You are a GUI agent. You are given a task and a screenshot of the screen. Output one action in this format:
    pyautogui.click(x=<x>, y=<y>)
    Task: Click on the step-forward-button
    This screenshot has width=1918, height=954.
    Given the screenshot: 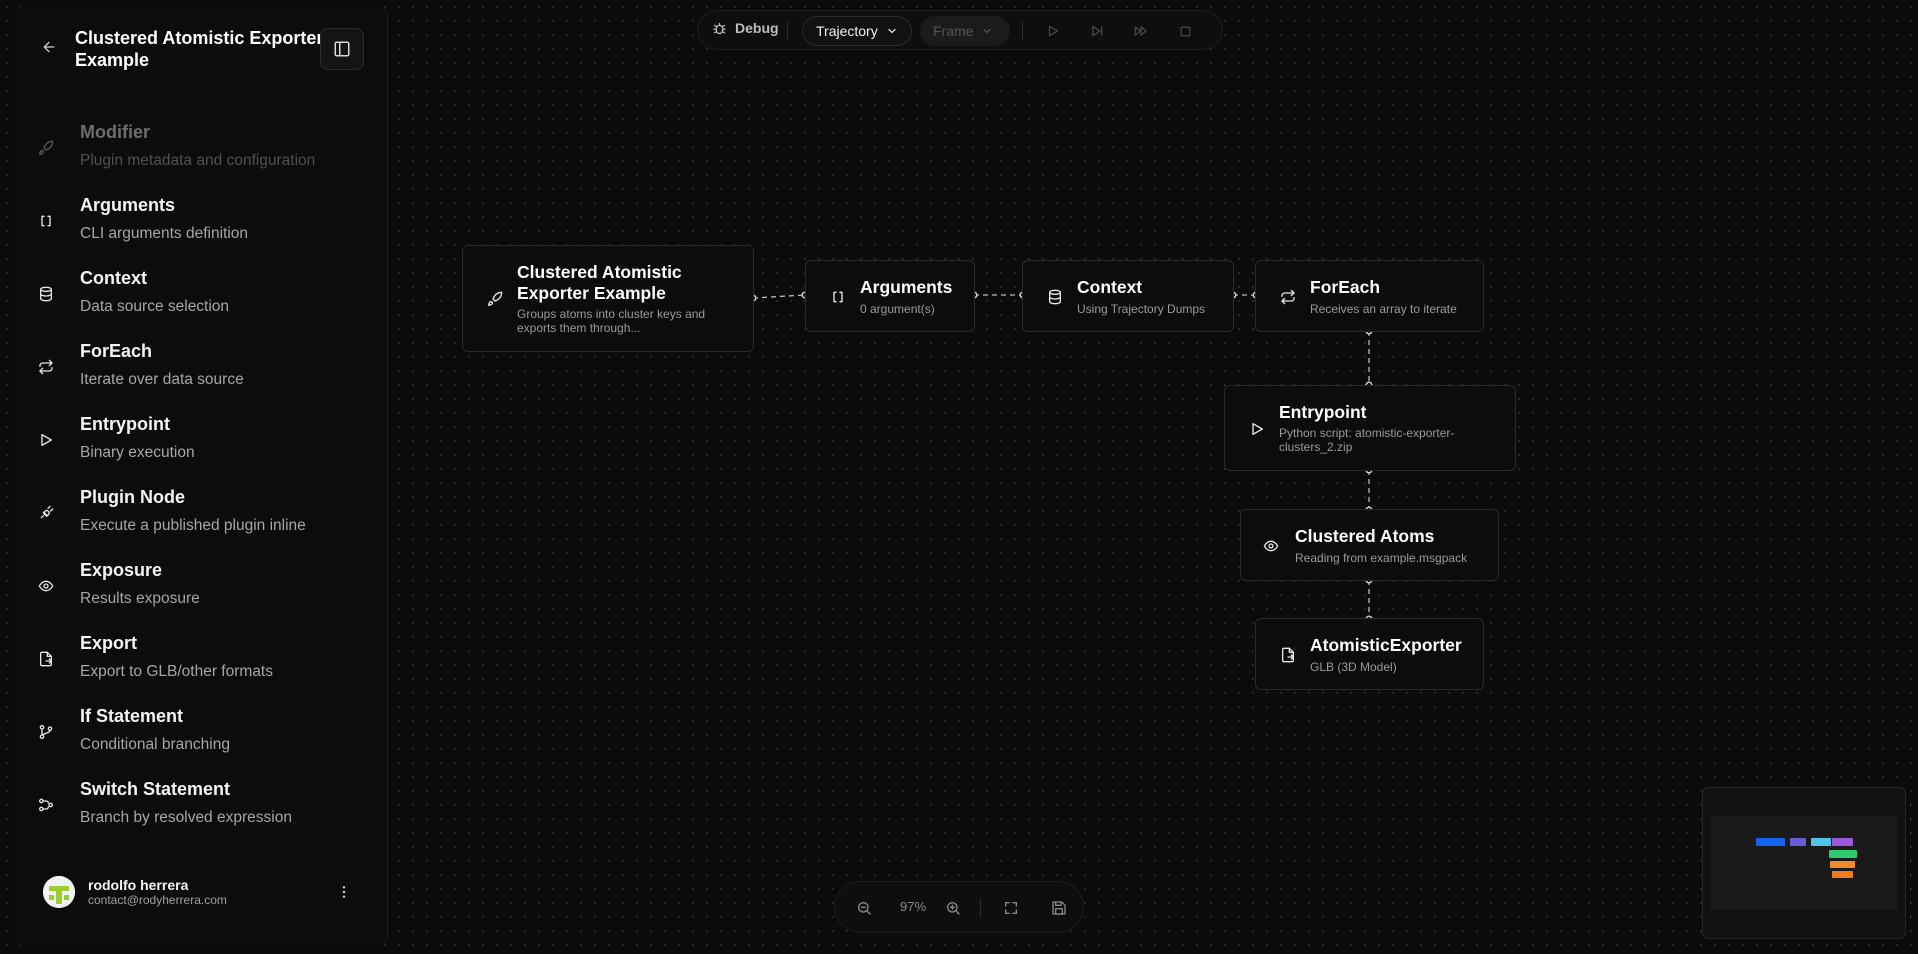 What is the action you would take?
    pyautogui.click(x=1097, y=31)
    